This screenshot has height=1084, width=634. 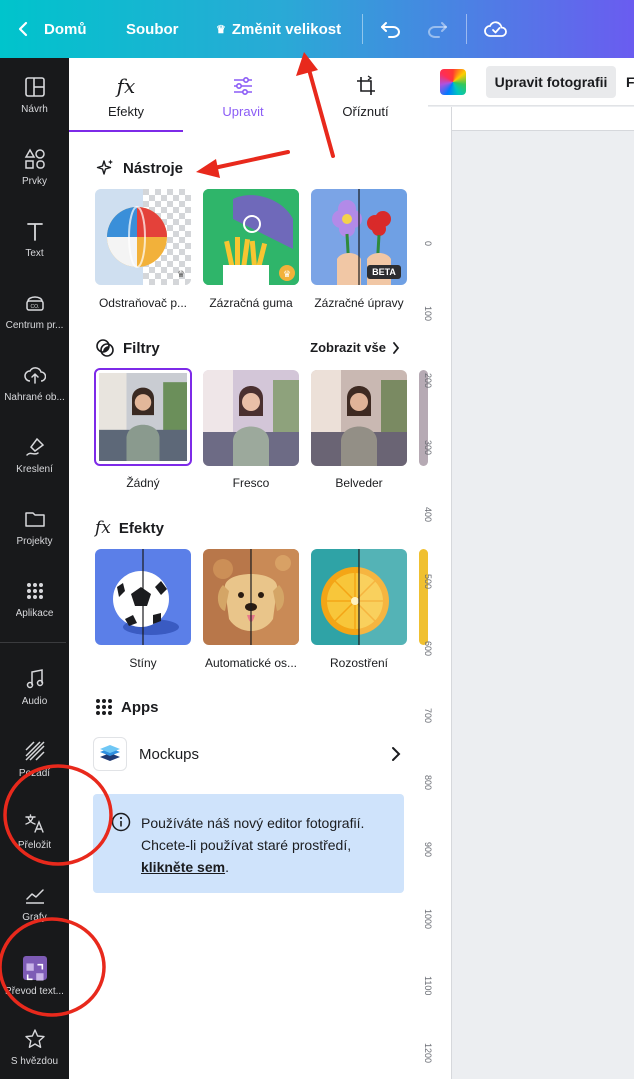 What do you see at coordinates (428, 919) in the screenshot?
I see `ruler-tick: 1000` at bounding box center [428, 919].